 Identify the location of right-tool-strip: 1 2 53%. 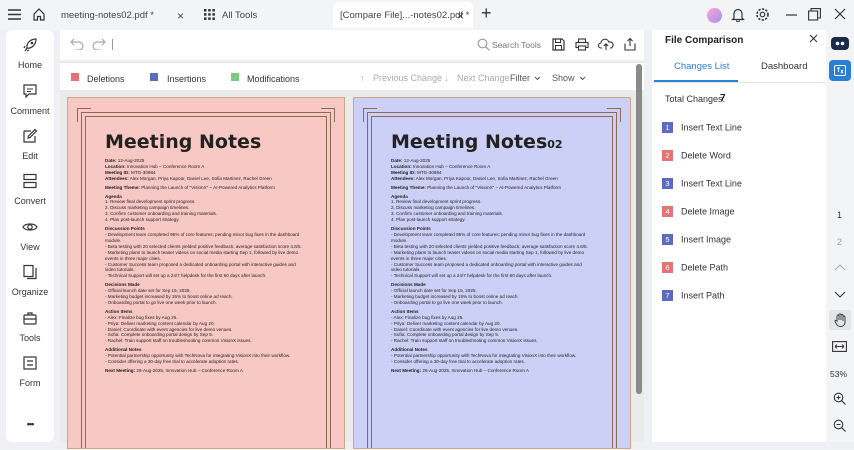
(840, 236).